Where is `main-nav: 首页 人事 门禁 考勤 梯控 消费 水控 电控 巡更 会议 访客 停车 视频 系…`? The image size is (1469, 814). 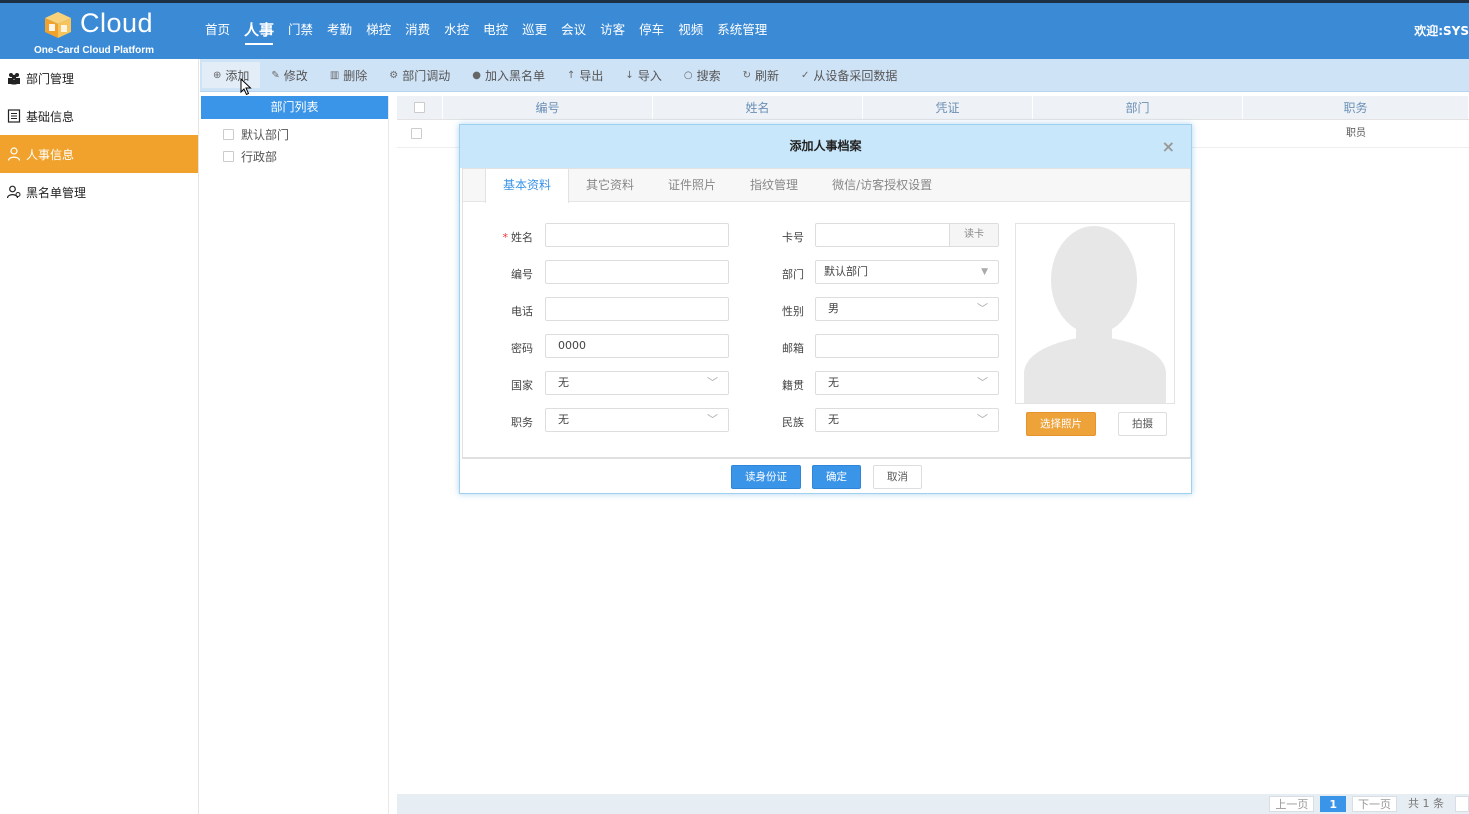 main-nav: 首页 人事 门禁 考勤 梯控 消费 水控 电控 巡更 会议 访客 停车 视频 系… is located at coordinates (486, 31).